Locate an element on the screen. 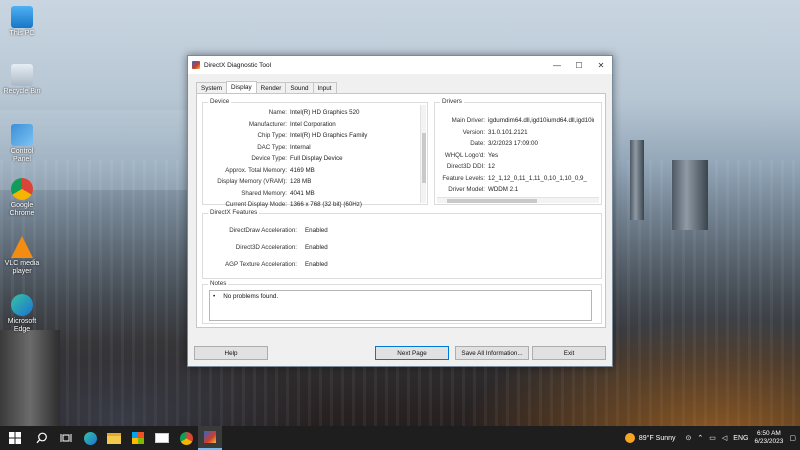 Image resolution: width=800 pixels, height=450 pixels. drivers-scrollbar-thumb is located at coordinates (492, 201).